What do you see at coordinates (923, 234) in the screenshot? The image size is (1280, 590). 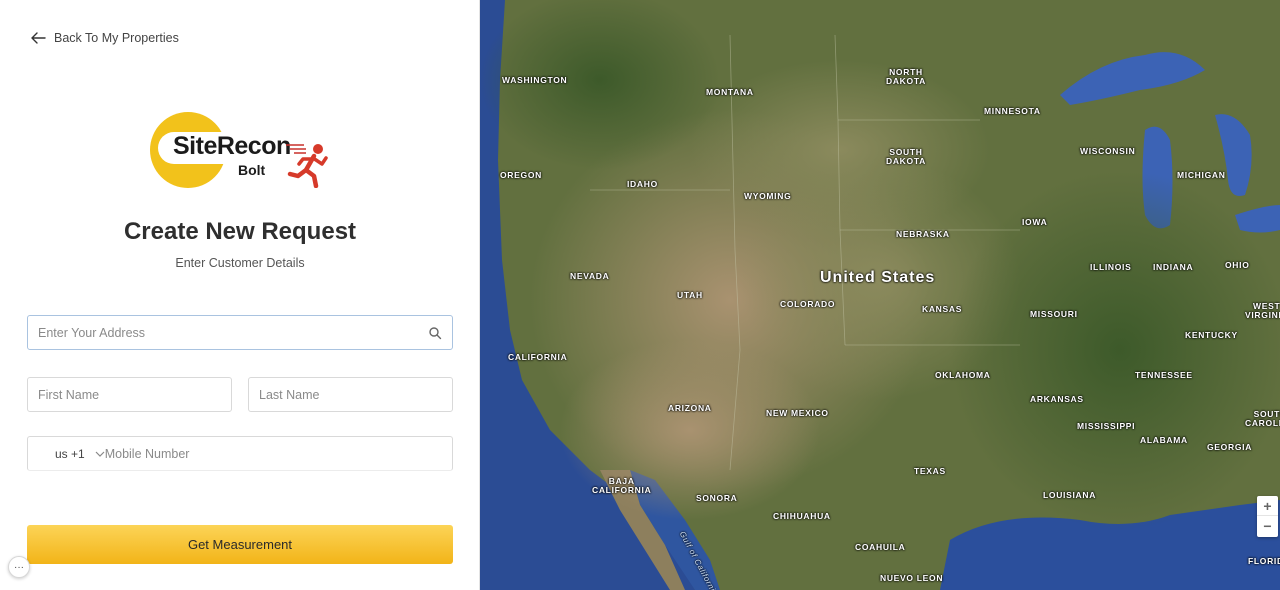 I see `state-label-nebraska: NEBRASKA` at bounding box center [923, 234].